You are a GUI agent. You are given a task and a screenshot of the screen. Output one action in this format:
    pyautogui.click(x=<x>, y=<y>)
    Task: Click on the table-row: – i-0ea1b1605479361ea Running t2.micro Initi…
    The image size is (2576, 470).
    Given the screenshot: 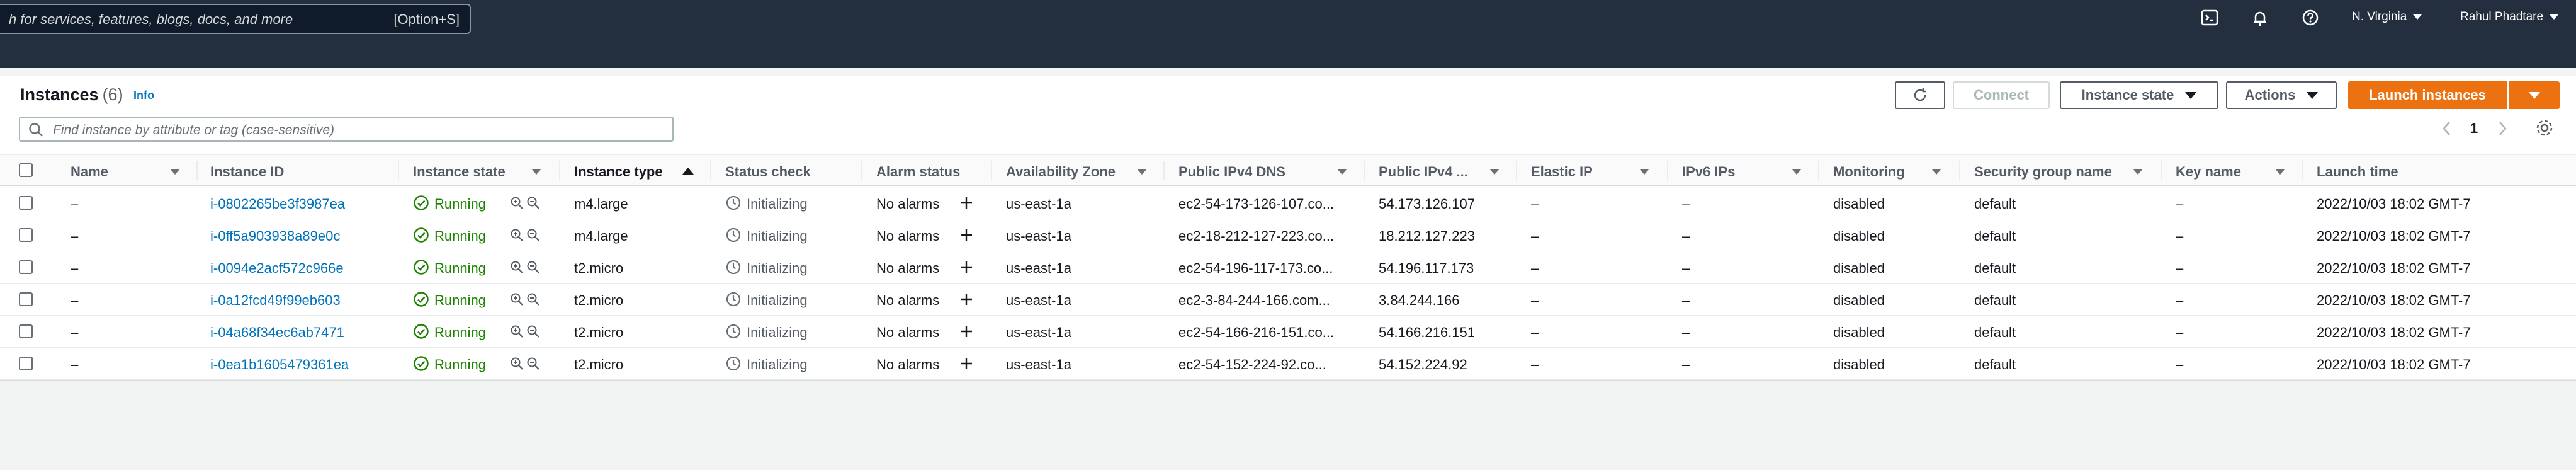 What is the action you would take?
    pyautogui.click(x=1288, y=364)
    